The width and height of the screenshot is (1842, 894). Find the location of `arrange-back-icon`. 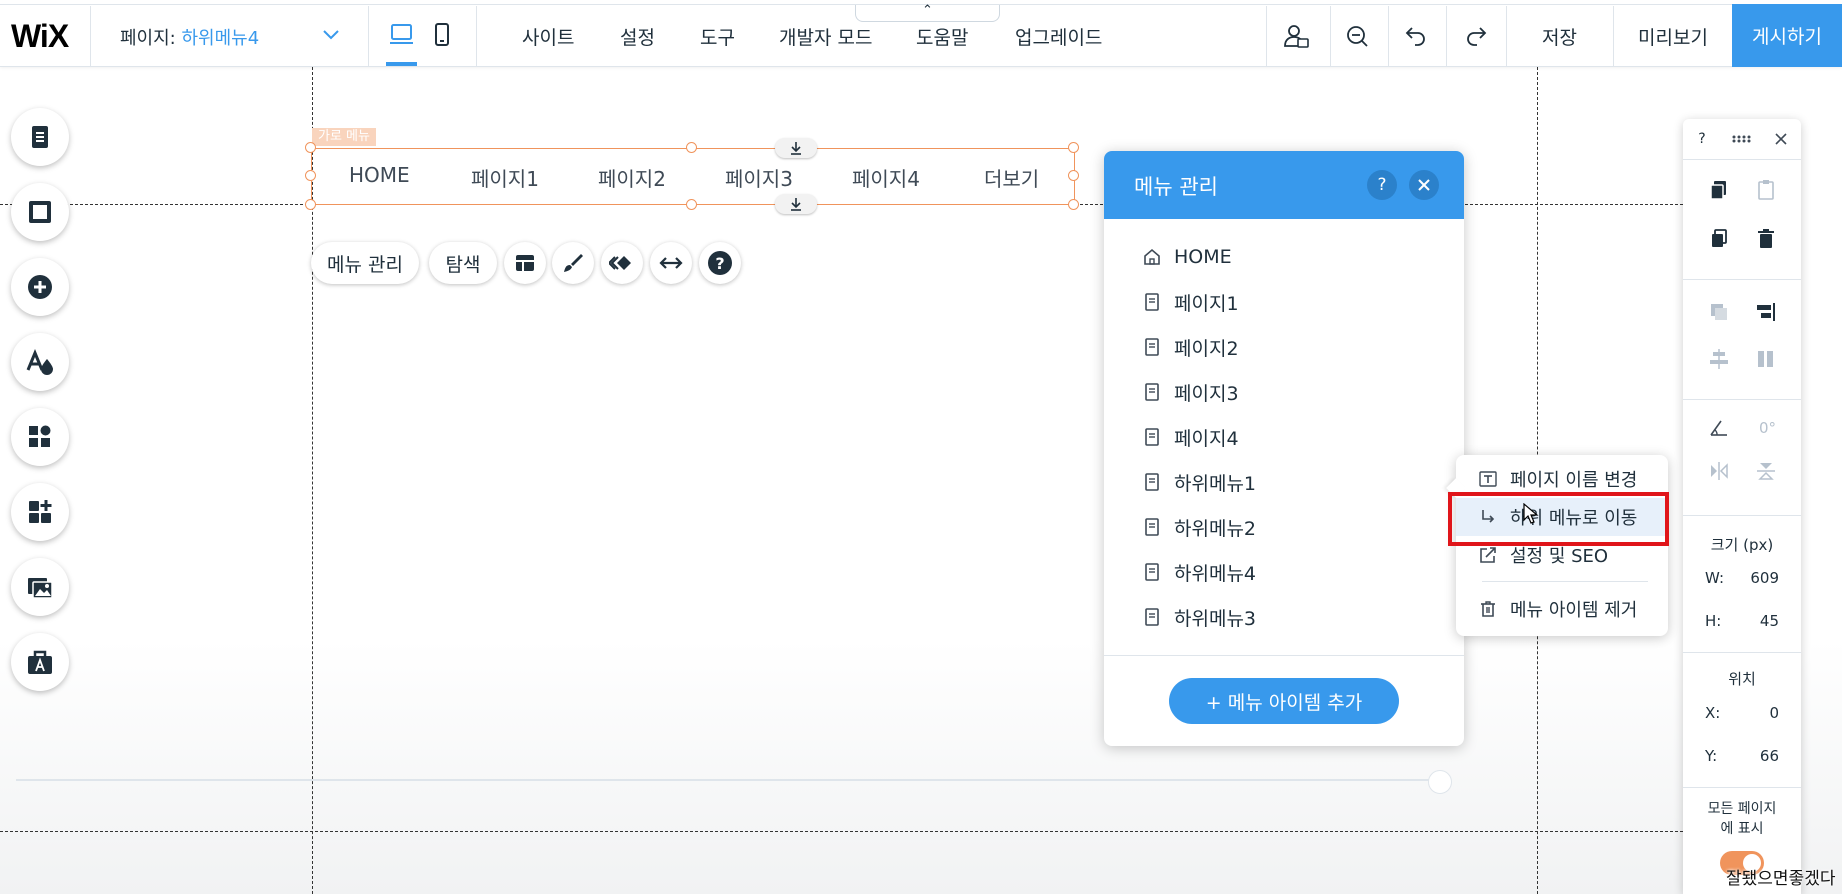

arrange-back-icon is located at coordinates (1719, 312).